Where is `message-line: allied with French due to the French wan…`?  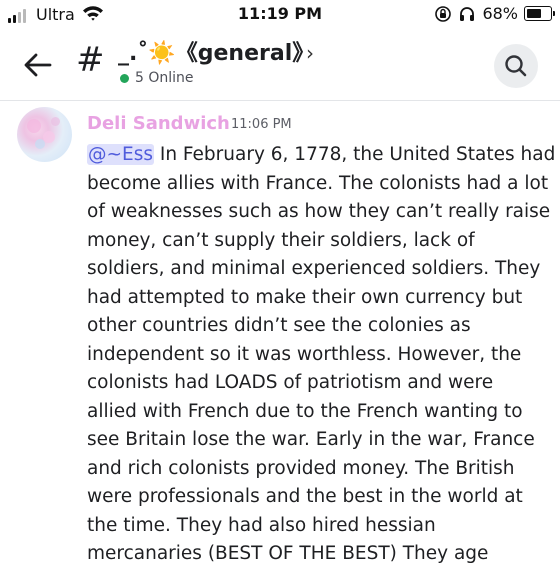 message-line: allied with French due to the French wan… is located at coordinates (305, 411).